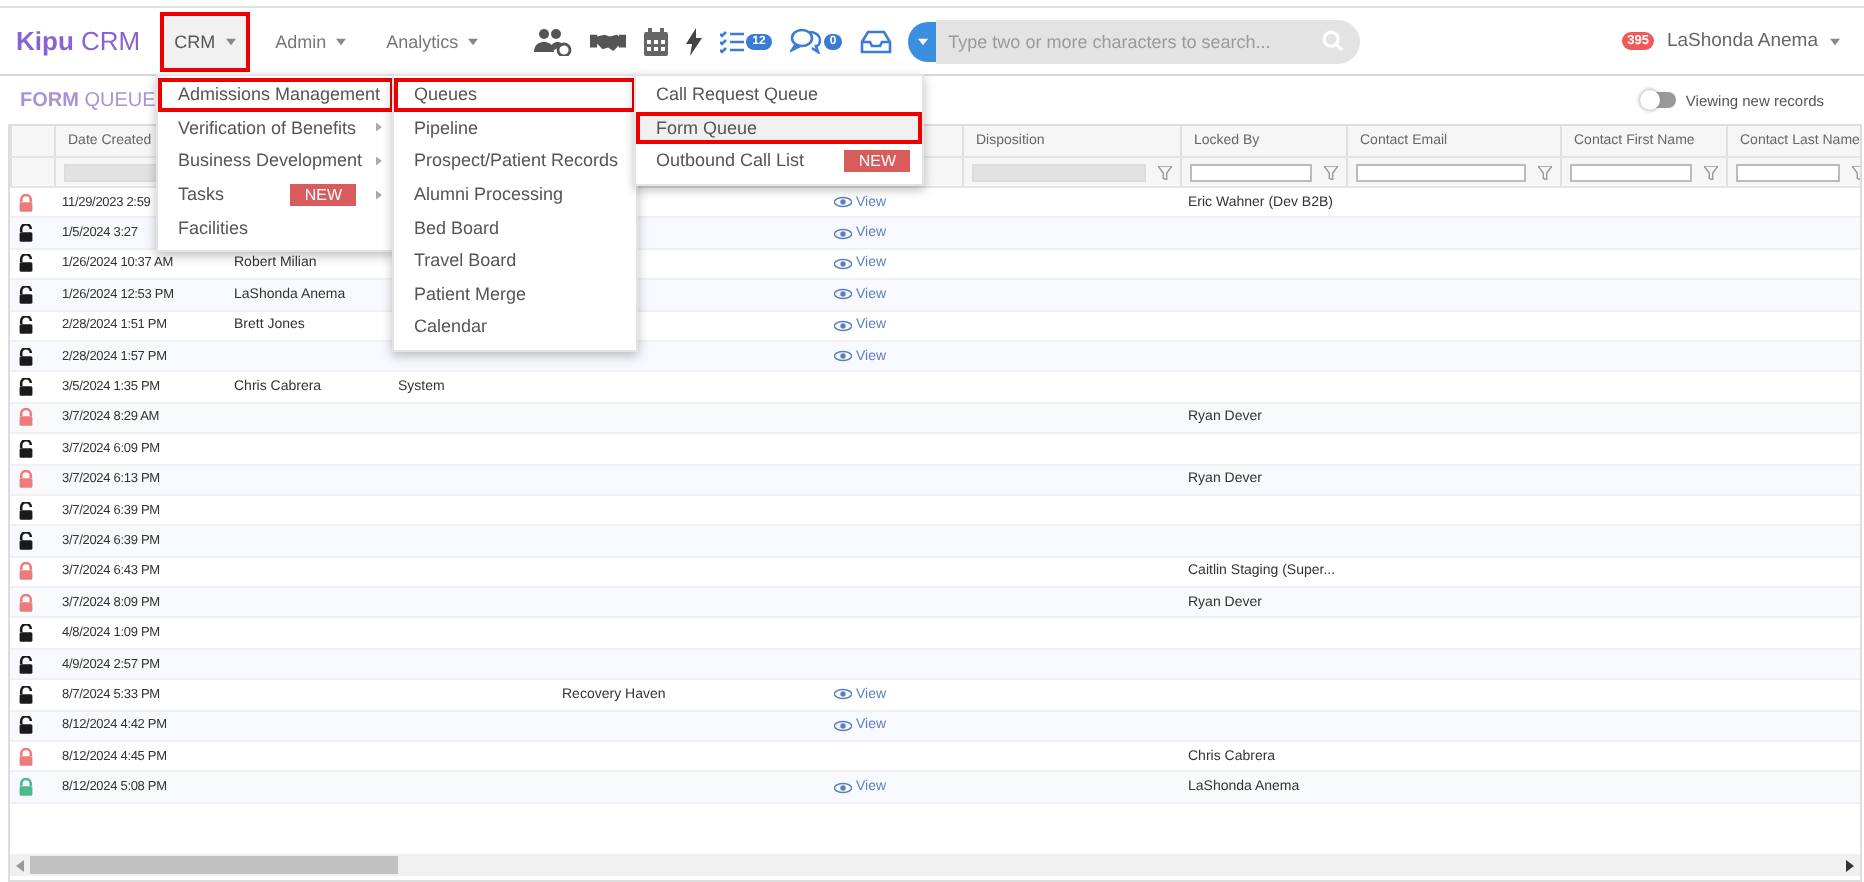 Image resolution: width=1864 pixels, height=882 pixels. Describe the element at coordinates (201, 194) in the screenshot. I see `menu-item-label: Tasks` at that location.